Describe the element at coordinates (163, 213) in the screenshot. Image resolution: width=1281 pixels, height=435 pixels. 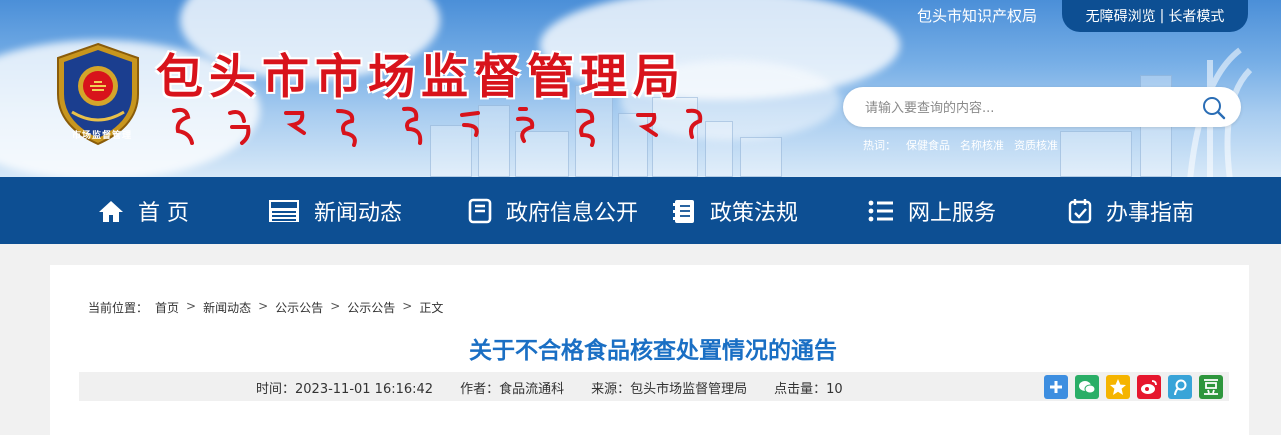
I see `nav-label: 首 页` at that location.